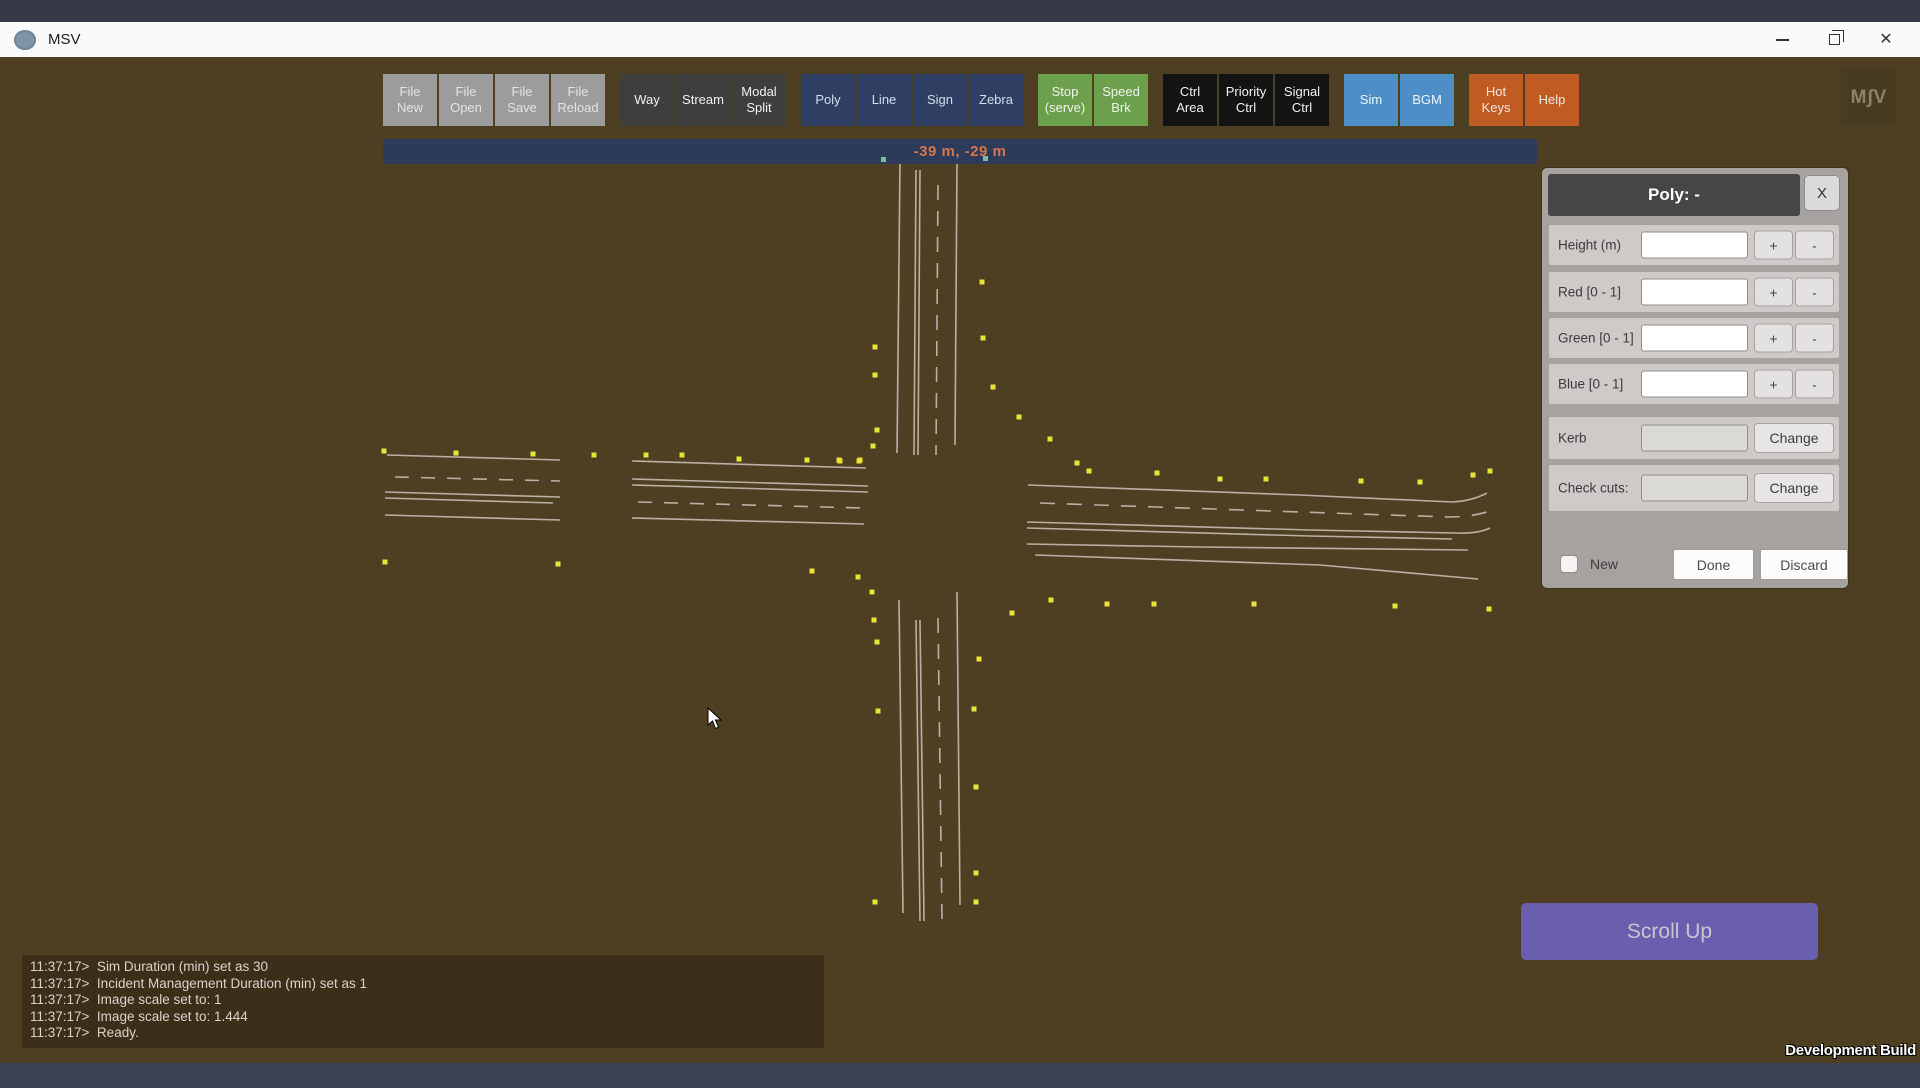 Image resolution: width=1920 pixels, height=1088 pixels. What do you see at coordinates (1814, 292) in the screenshot?
I see `red-minus-button: -` at bounding box center [1814, 292].